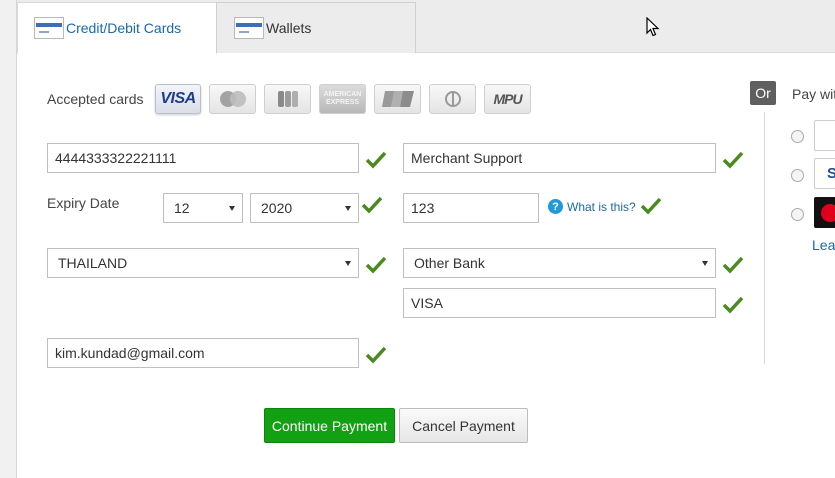 This screenshot has width=835, height=478. I want to click on diners-club-logo, so click(452, 99).